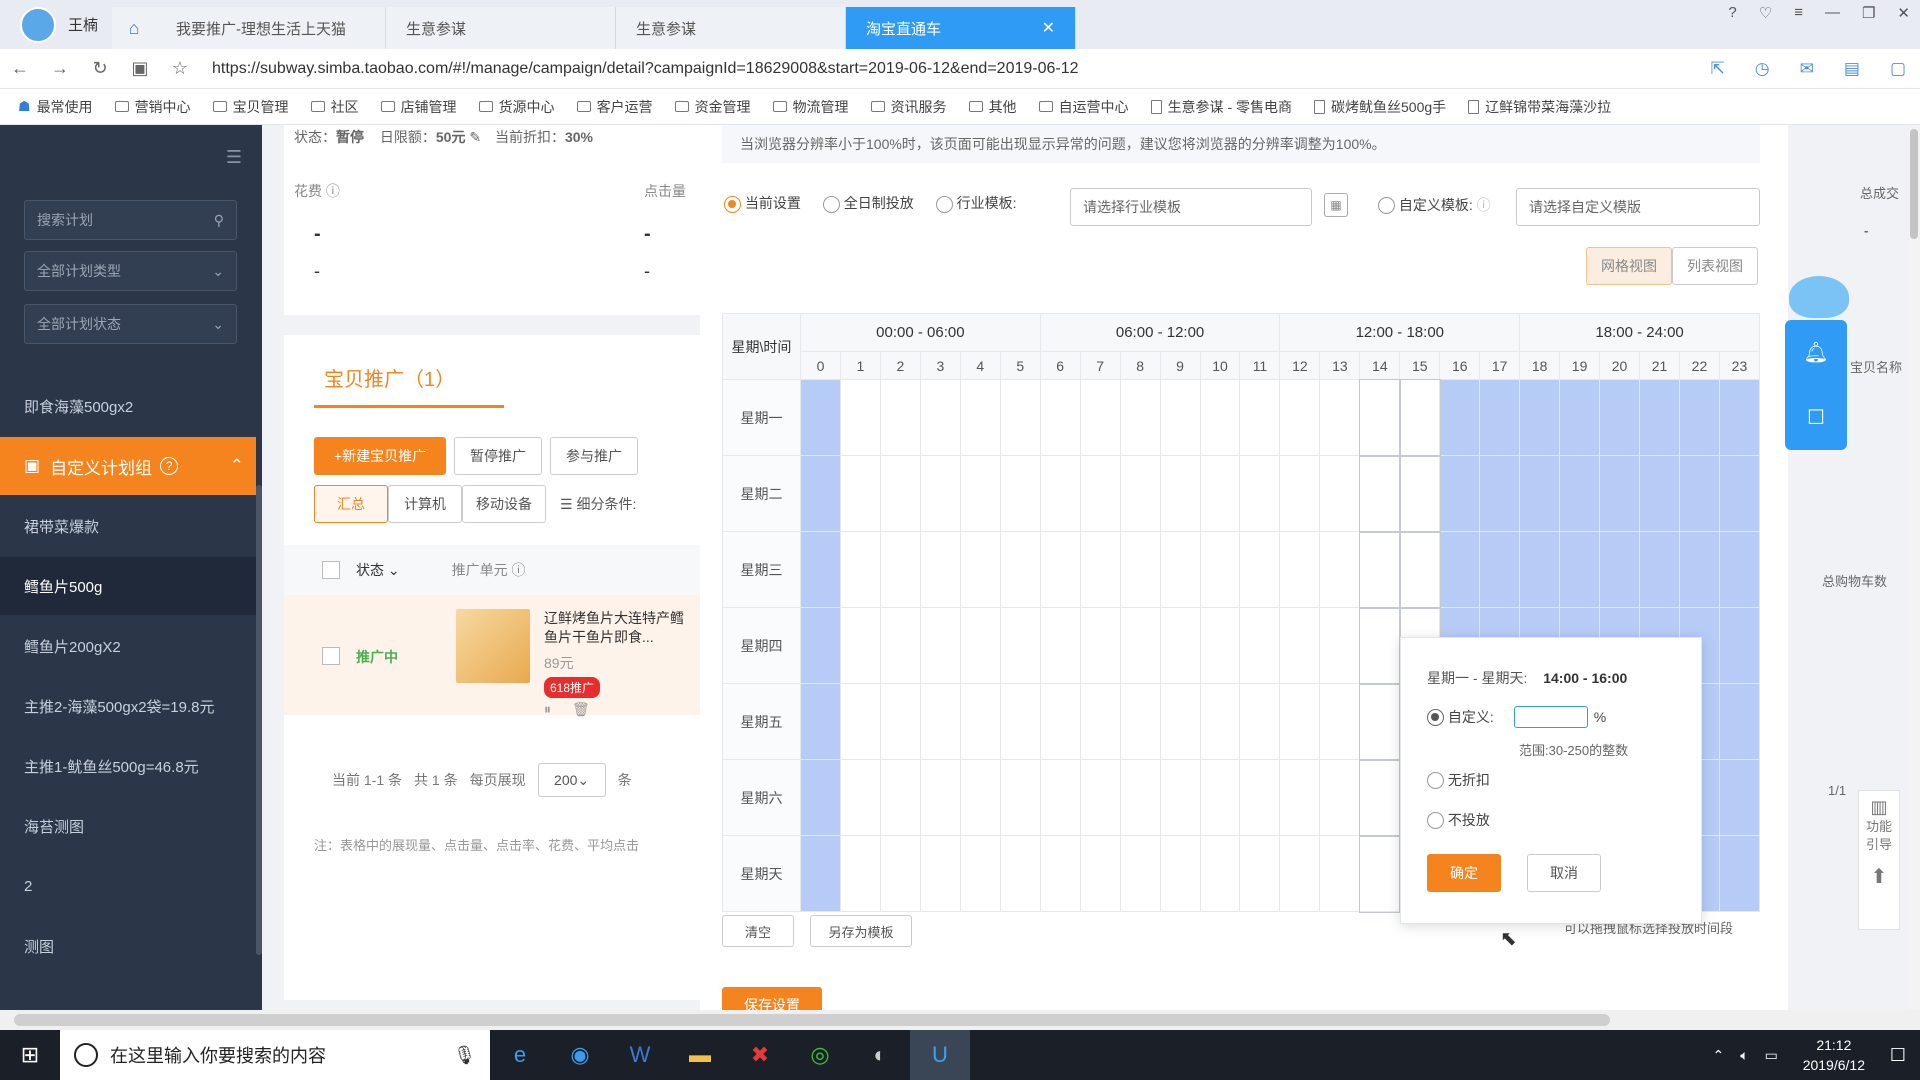 The image size is (1920, 1080). What do you see at coordinates (1550, 717) in the screenshot?
I see `discount-input` at bounding box center [1550, 717].